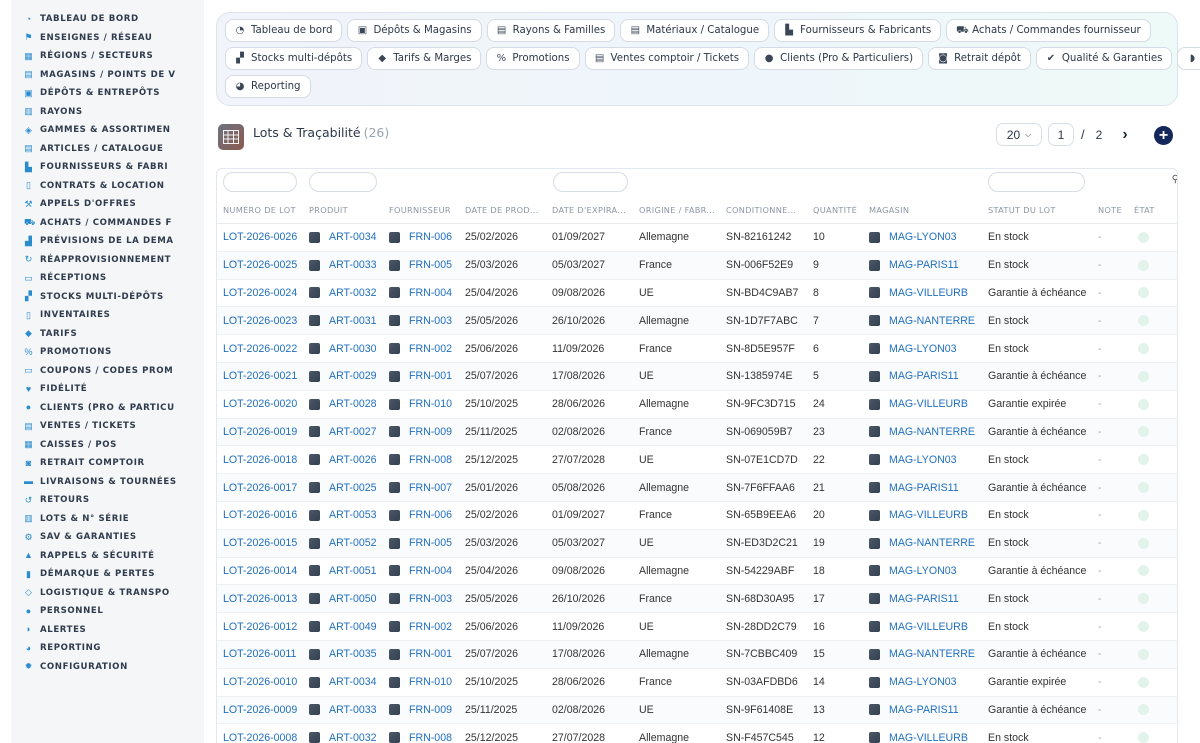 This screenshot has height=743, width=1200. I want to click on column-header: MAGASIN, so click(922, 210).